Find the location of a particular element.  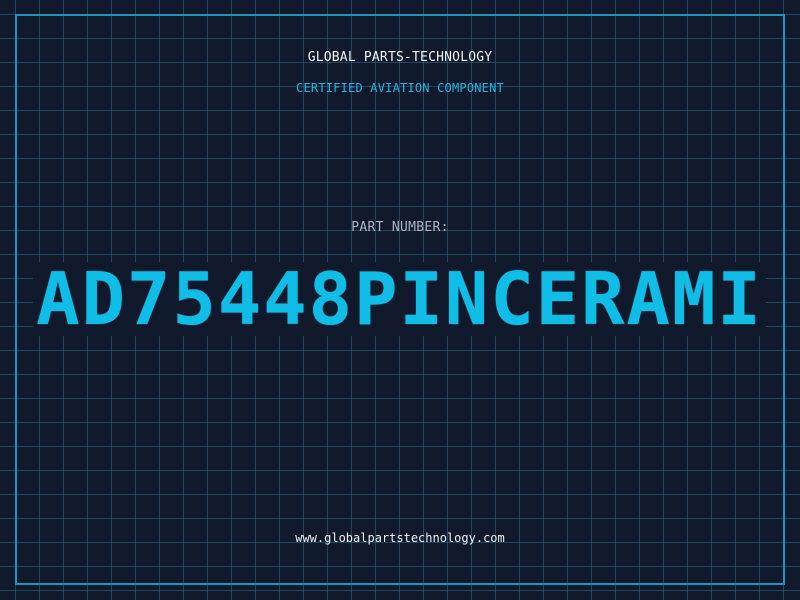

brand-title: GLOBAL PARTS-TECHNOLOGY is located at coordinates (400, 57).